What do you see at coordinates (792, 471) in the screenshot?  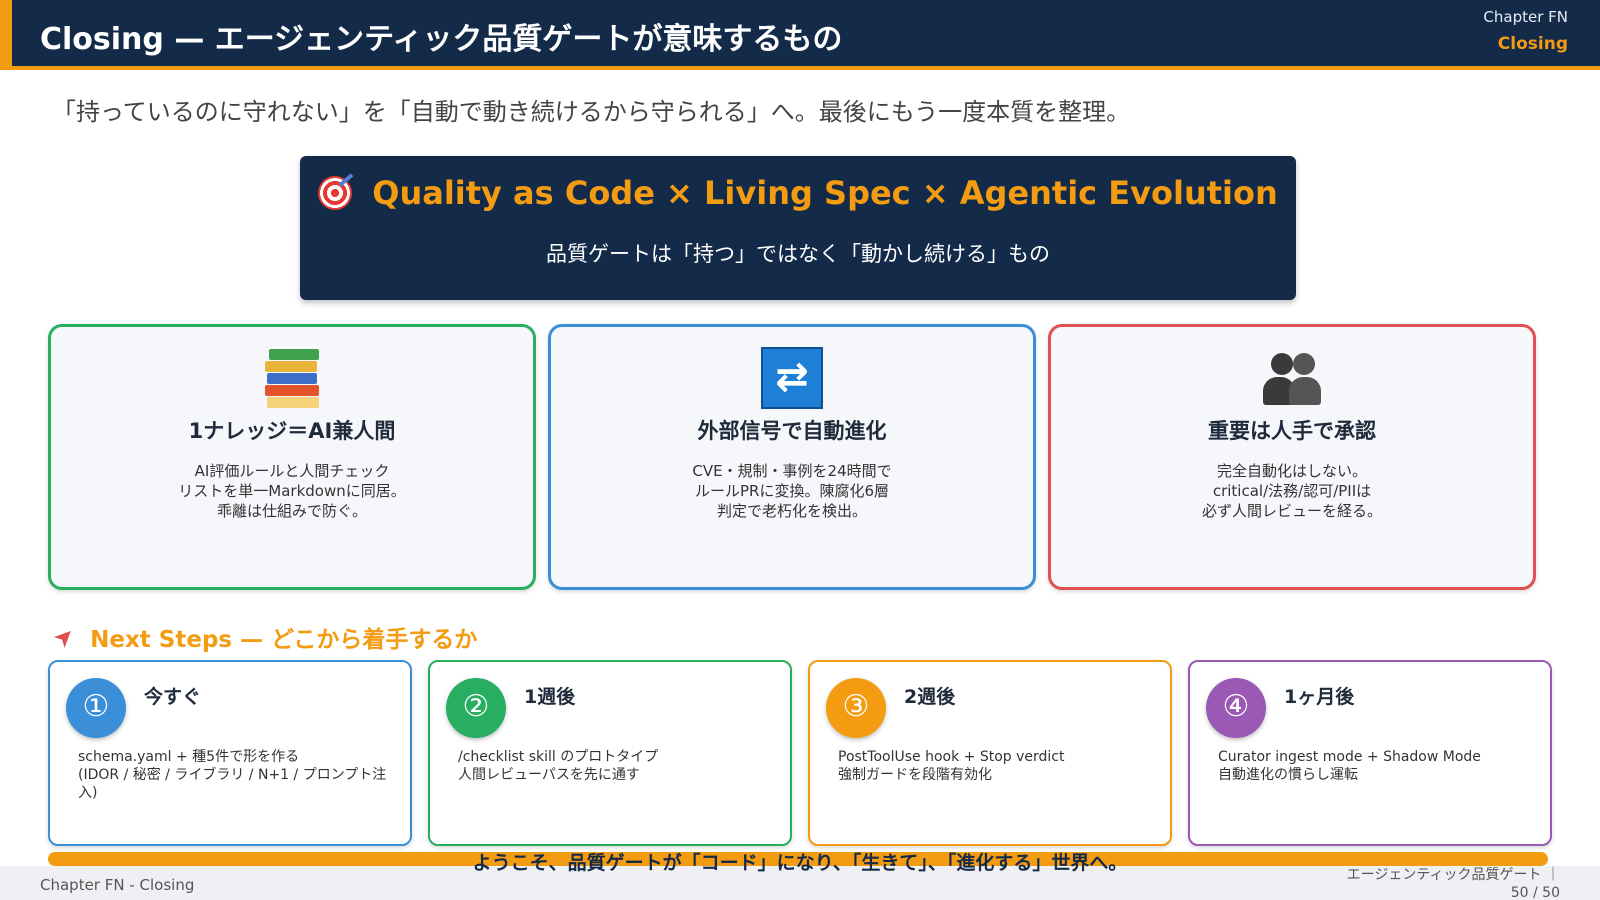 I see `pillar-desc-line: CVE・規制・事例を24時間で` at bounding box center [792, 471].